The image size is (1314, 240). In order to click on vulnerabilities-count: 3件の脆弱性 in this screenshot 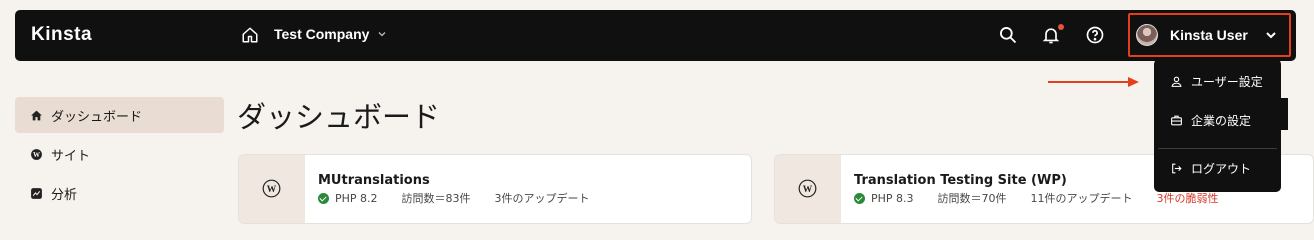, I will do `click(1187, 198)`.